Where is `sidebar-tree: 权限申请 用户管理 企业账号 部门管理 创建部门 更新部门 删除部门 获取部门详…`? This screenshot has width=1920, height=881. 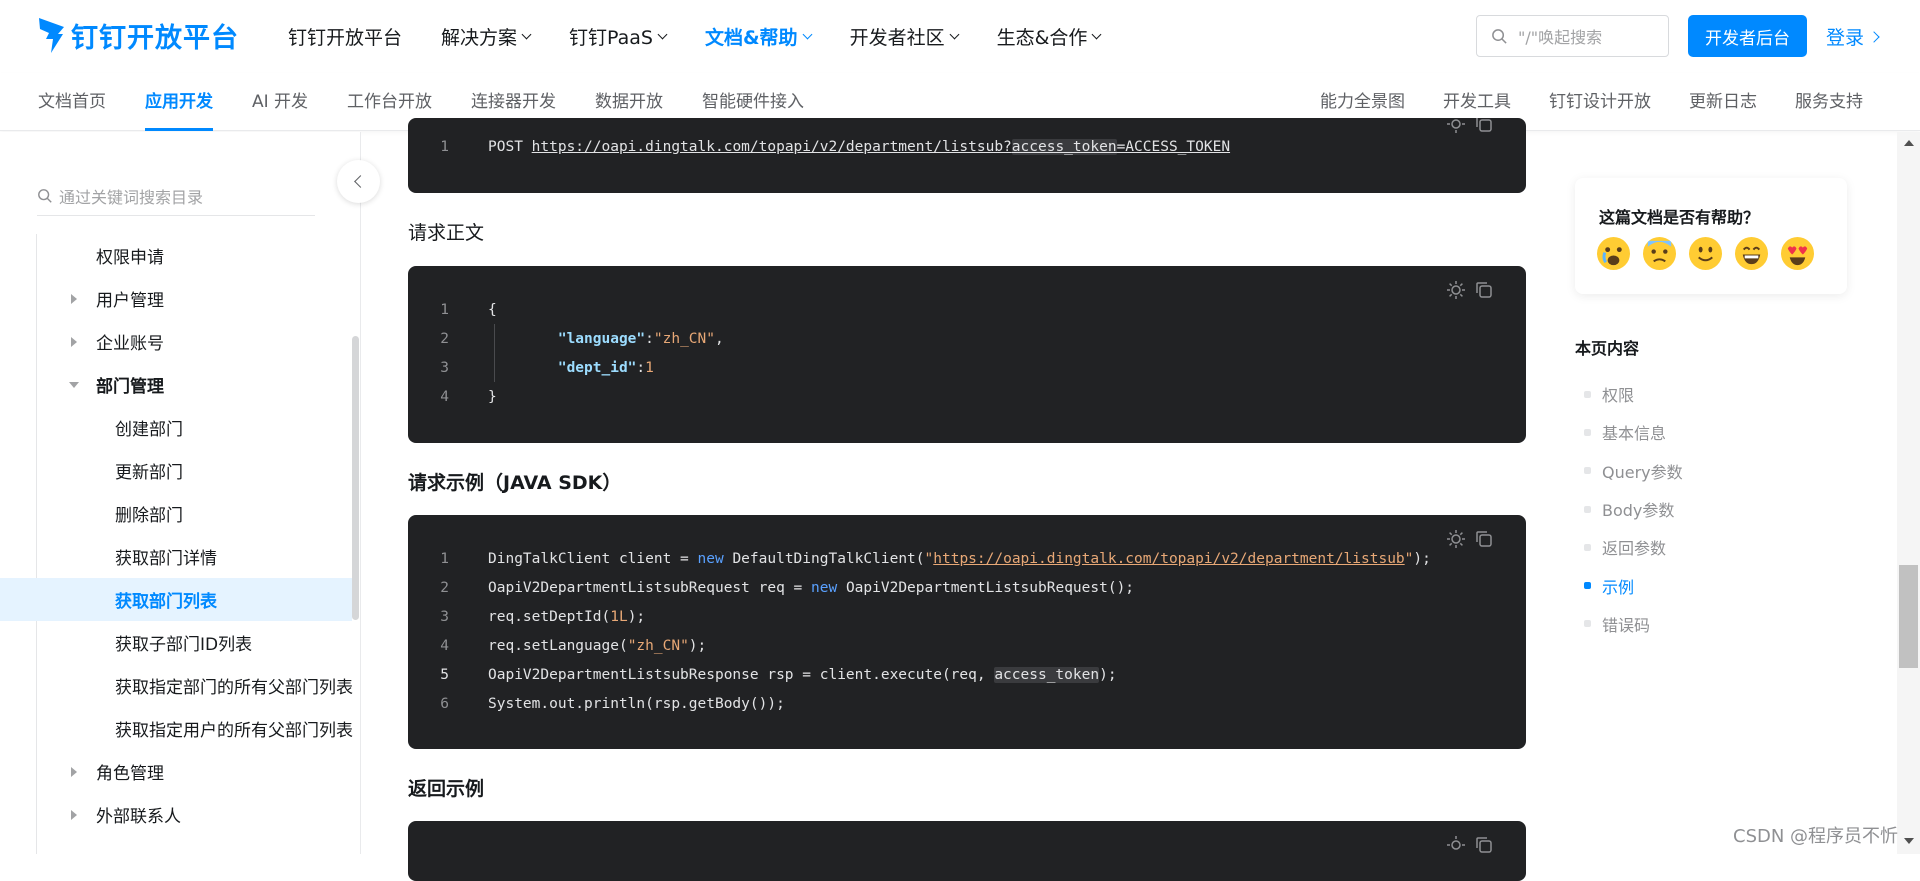 sidebar-tree: 权限申请 用户管理 企业账号 部门管理 创建部门 更新部门 删除部门 获取部门详… is located at coordinates (176, 535).